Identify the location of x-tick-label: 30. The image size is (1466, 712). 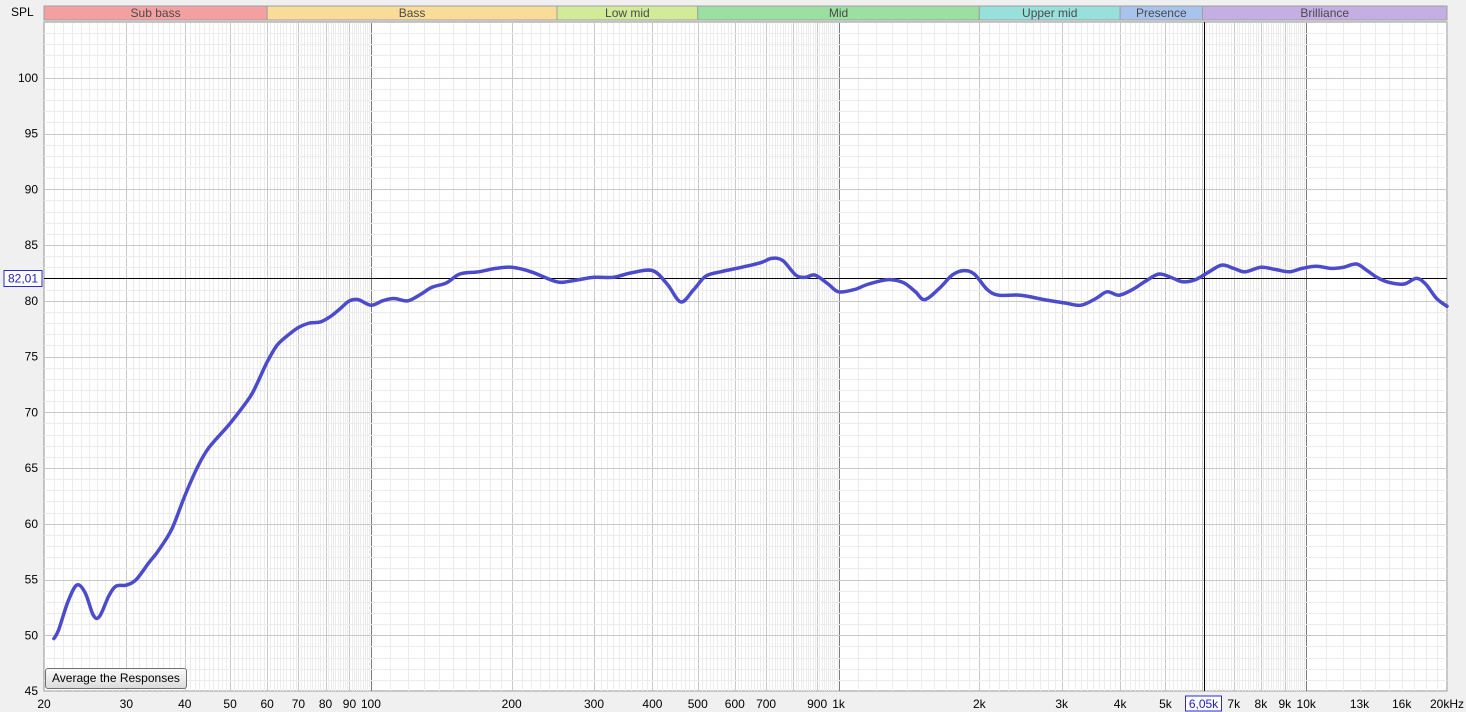
(127, 704).